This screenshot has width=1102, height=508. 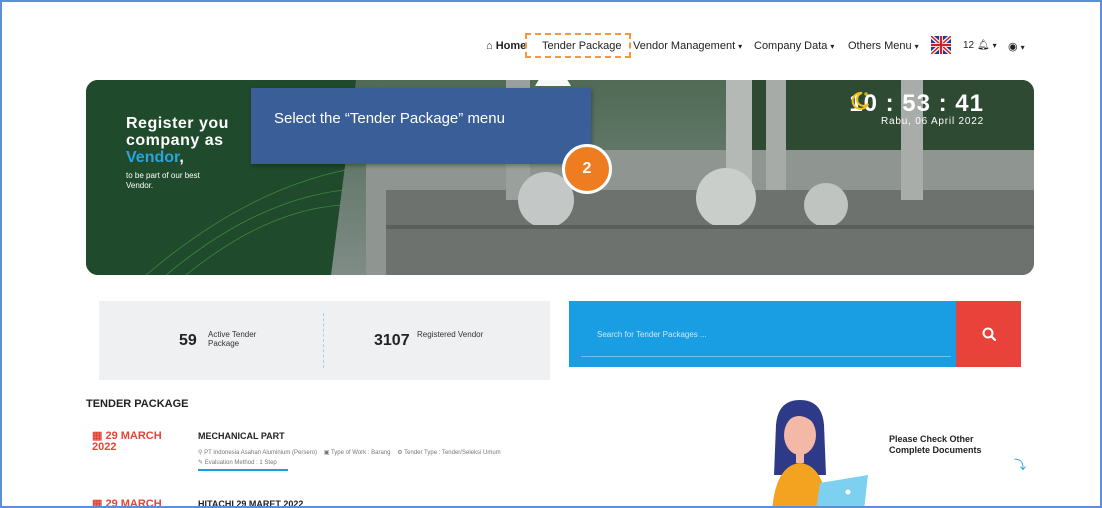 What do you see at coordinates (226, 181) in the screenshot?
I see `hero-subtitle: to be part of our best Vendor.` at bounding box center [226, 181].